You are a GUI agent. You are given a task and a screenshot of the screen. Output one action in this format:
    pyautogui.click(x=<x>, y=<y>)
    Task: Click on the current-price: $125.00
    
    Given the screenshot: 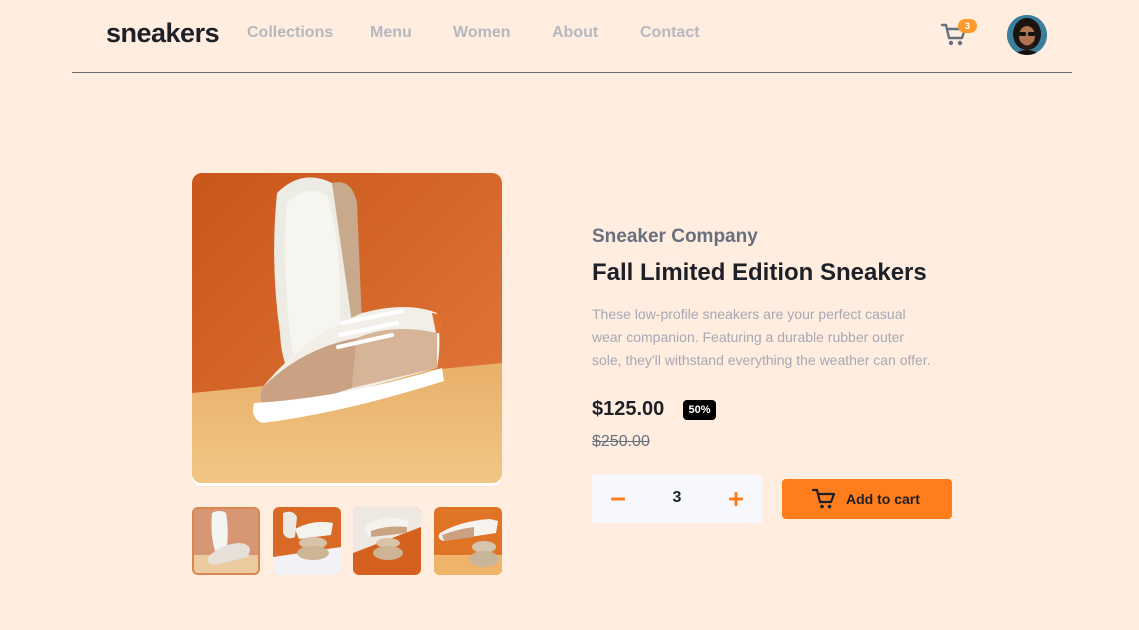 What is the action you would take?
    pyautogui.click(x=628, y=409)
    